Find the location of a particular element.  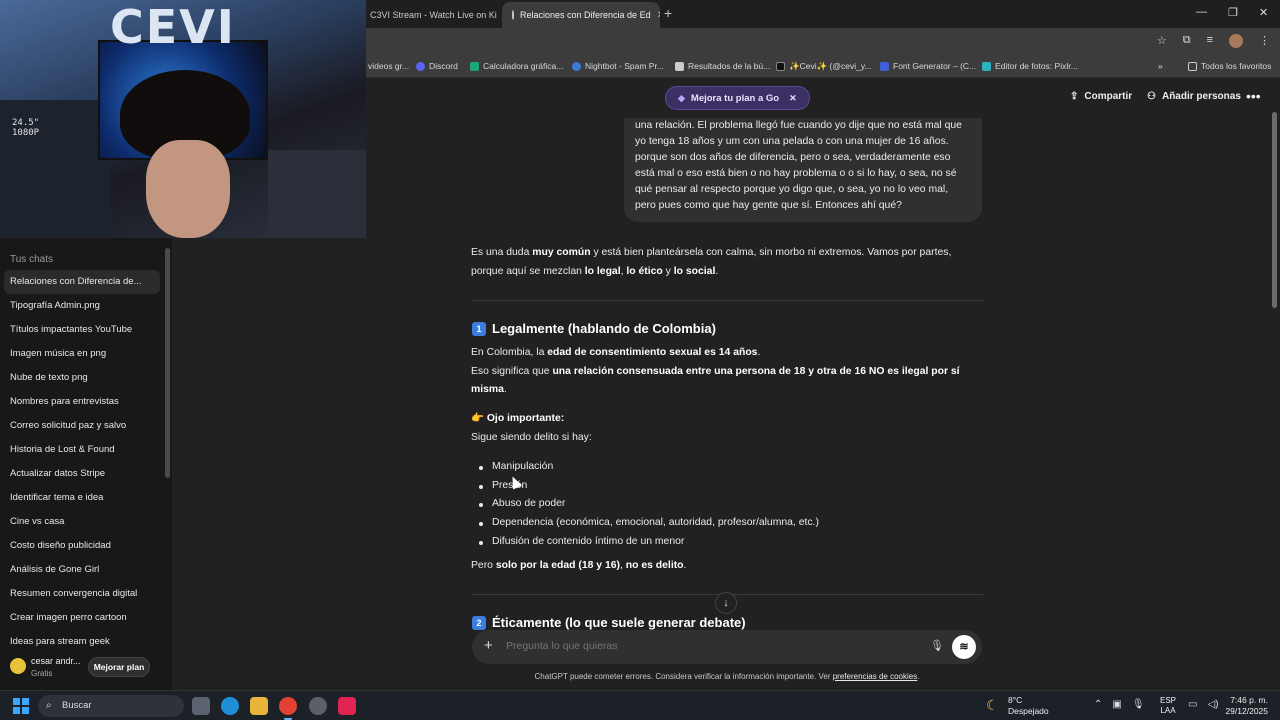

app-tray-icon: ▣ is located at coordinates (1116, 704).